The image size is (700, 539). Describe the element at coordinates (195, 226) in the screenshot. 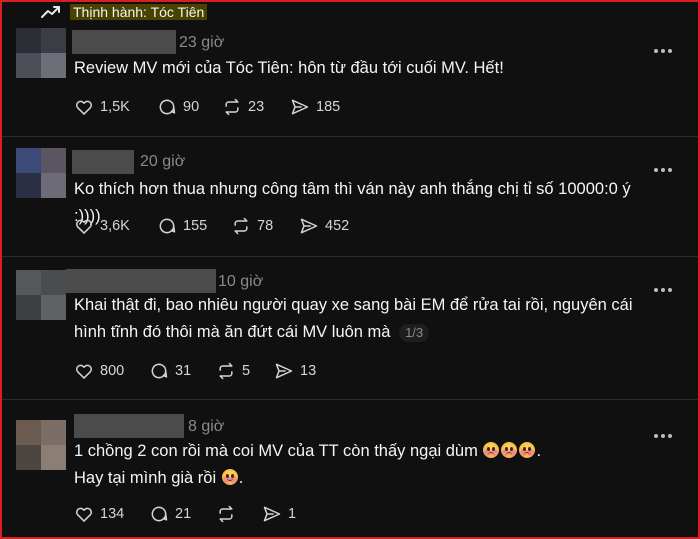

I see `reply-count: 155` at that location.